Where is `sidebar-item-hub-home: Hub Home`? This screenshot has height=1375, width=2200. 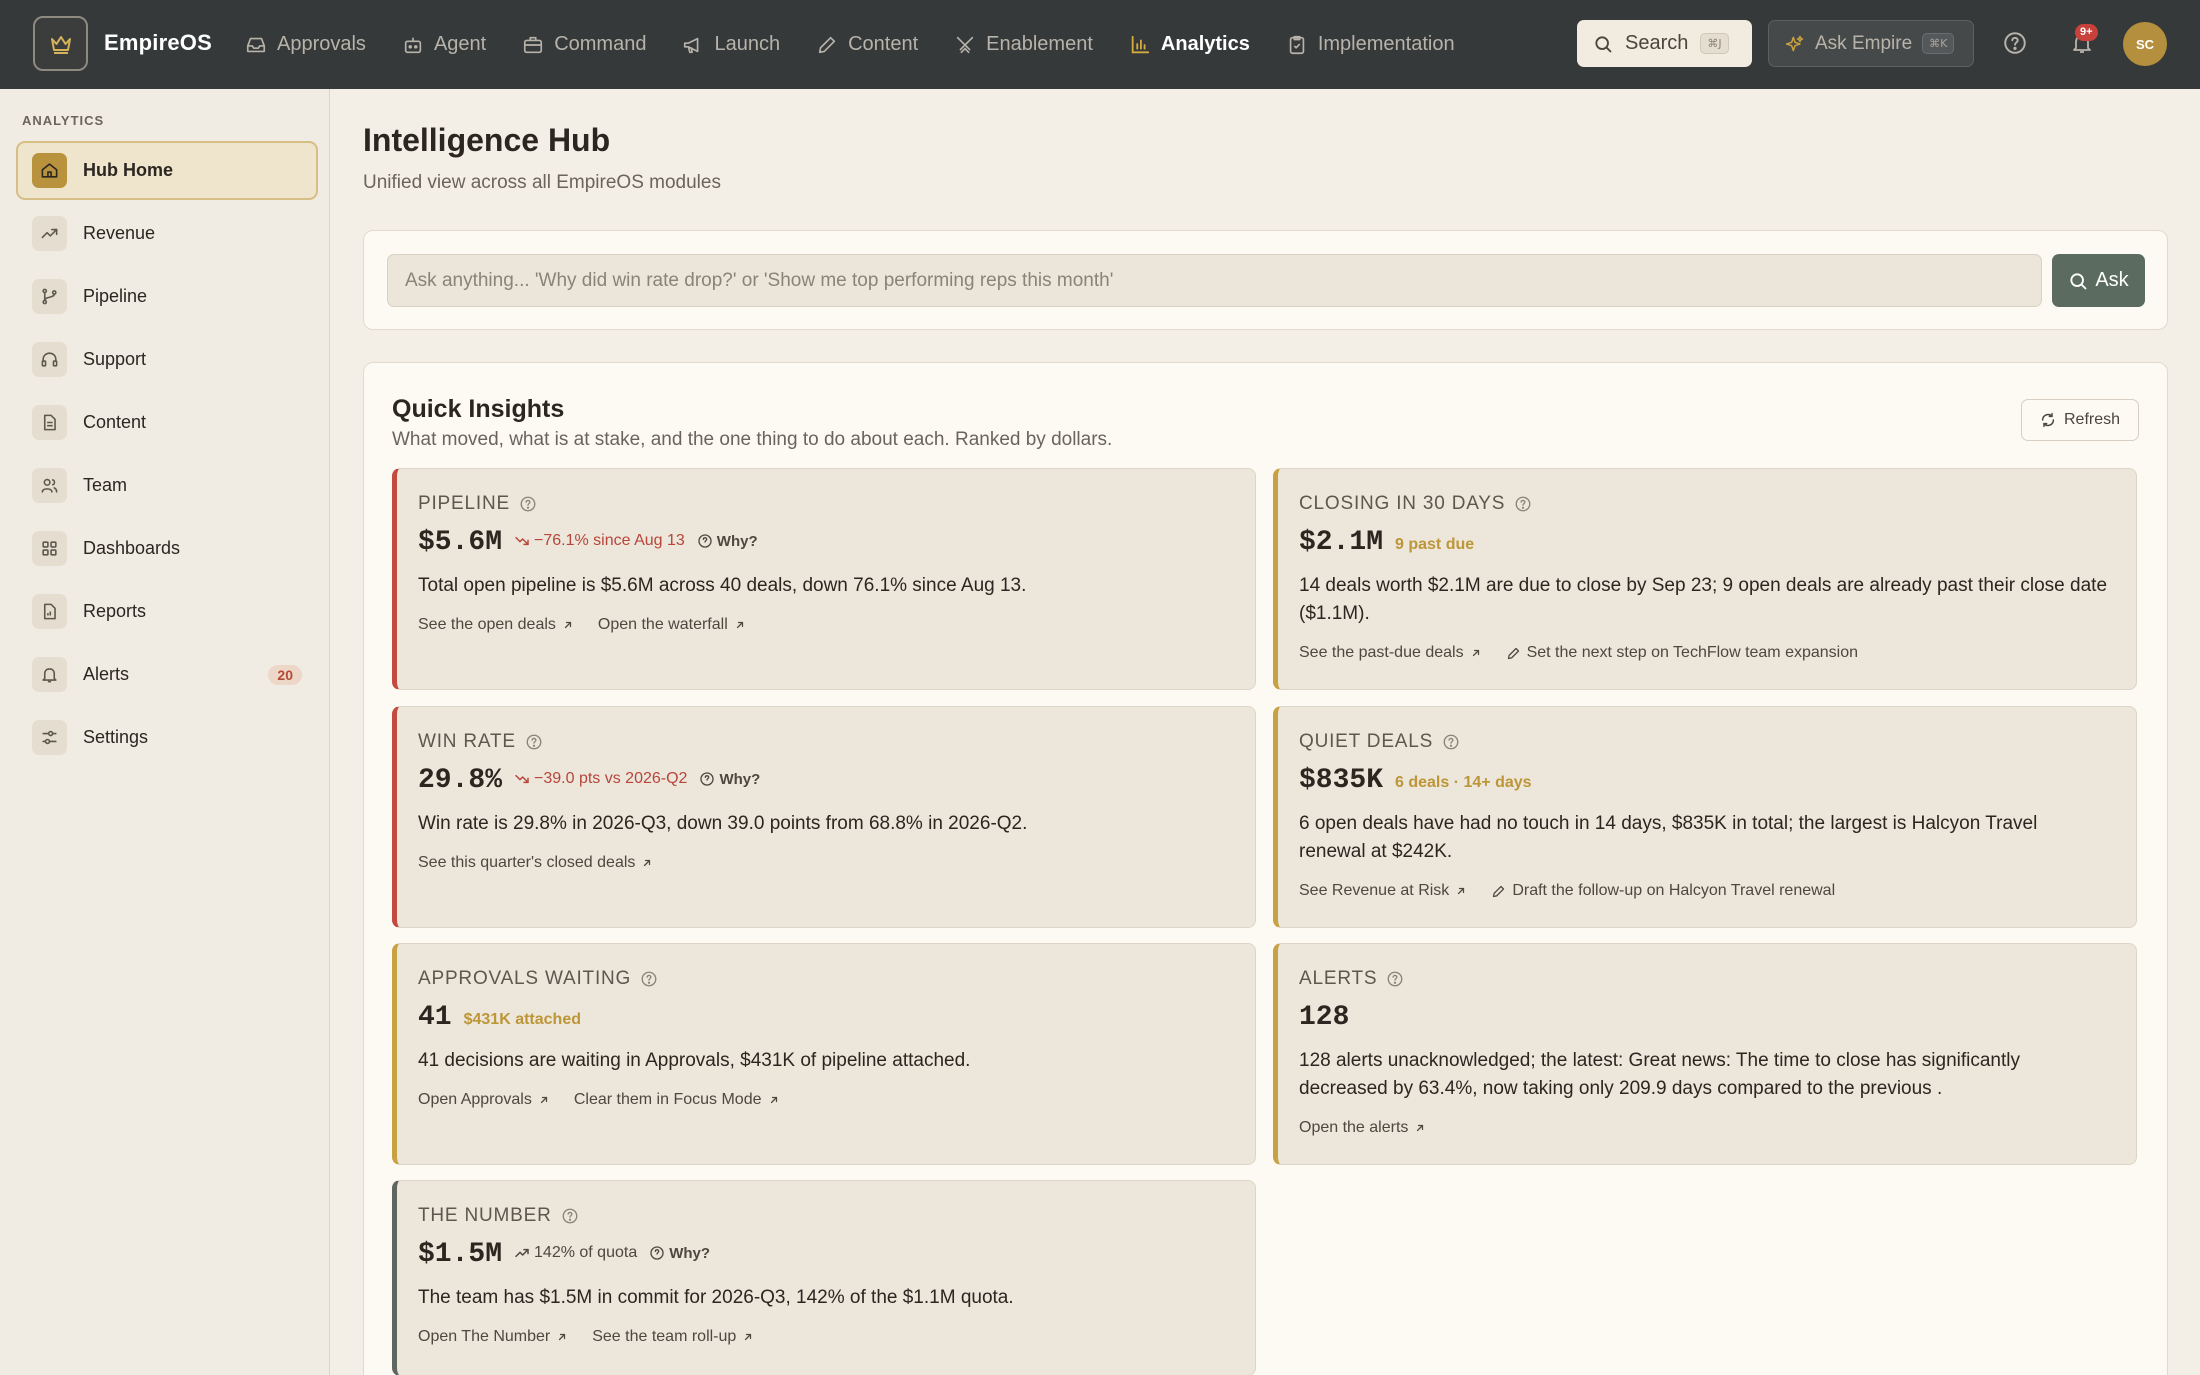 sidebar-item-hub-home: Hub Home is located at coordinates (167, 170).